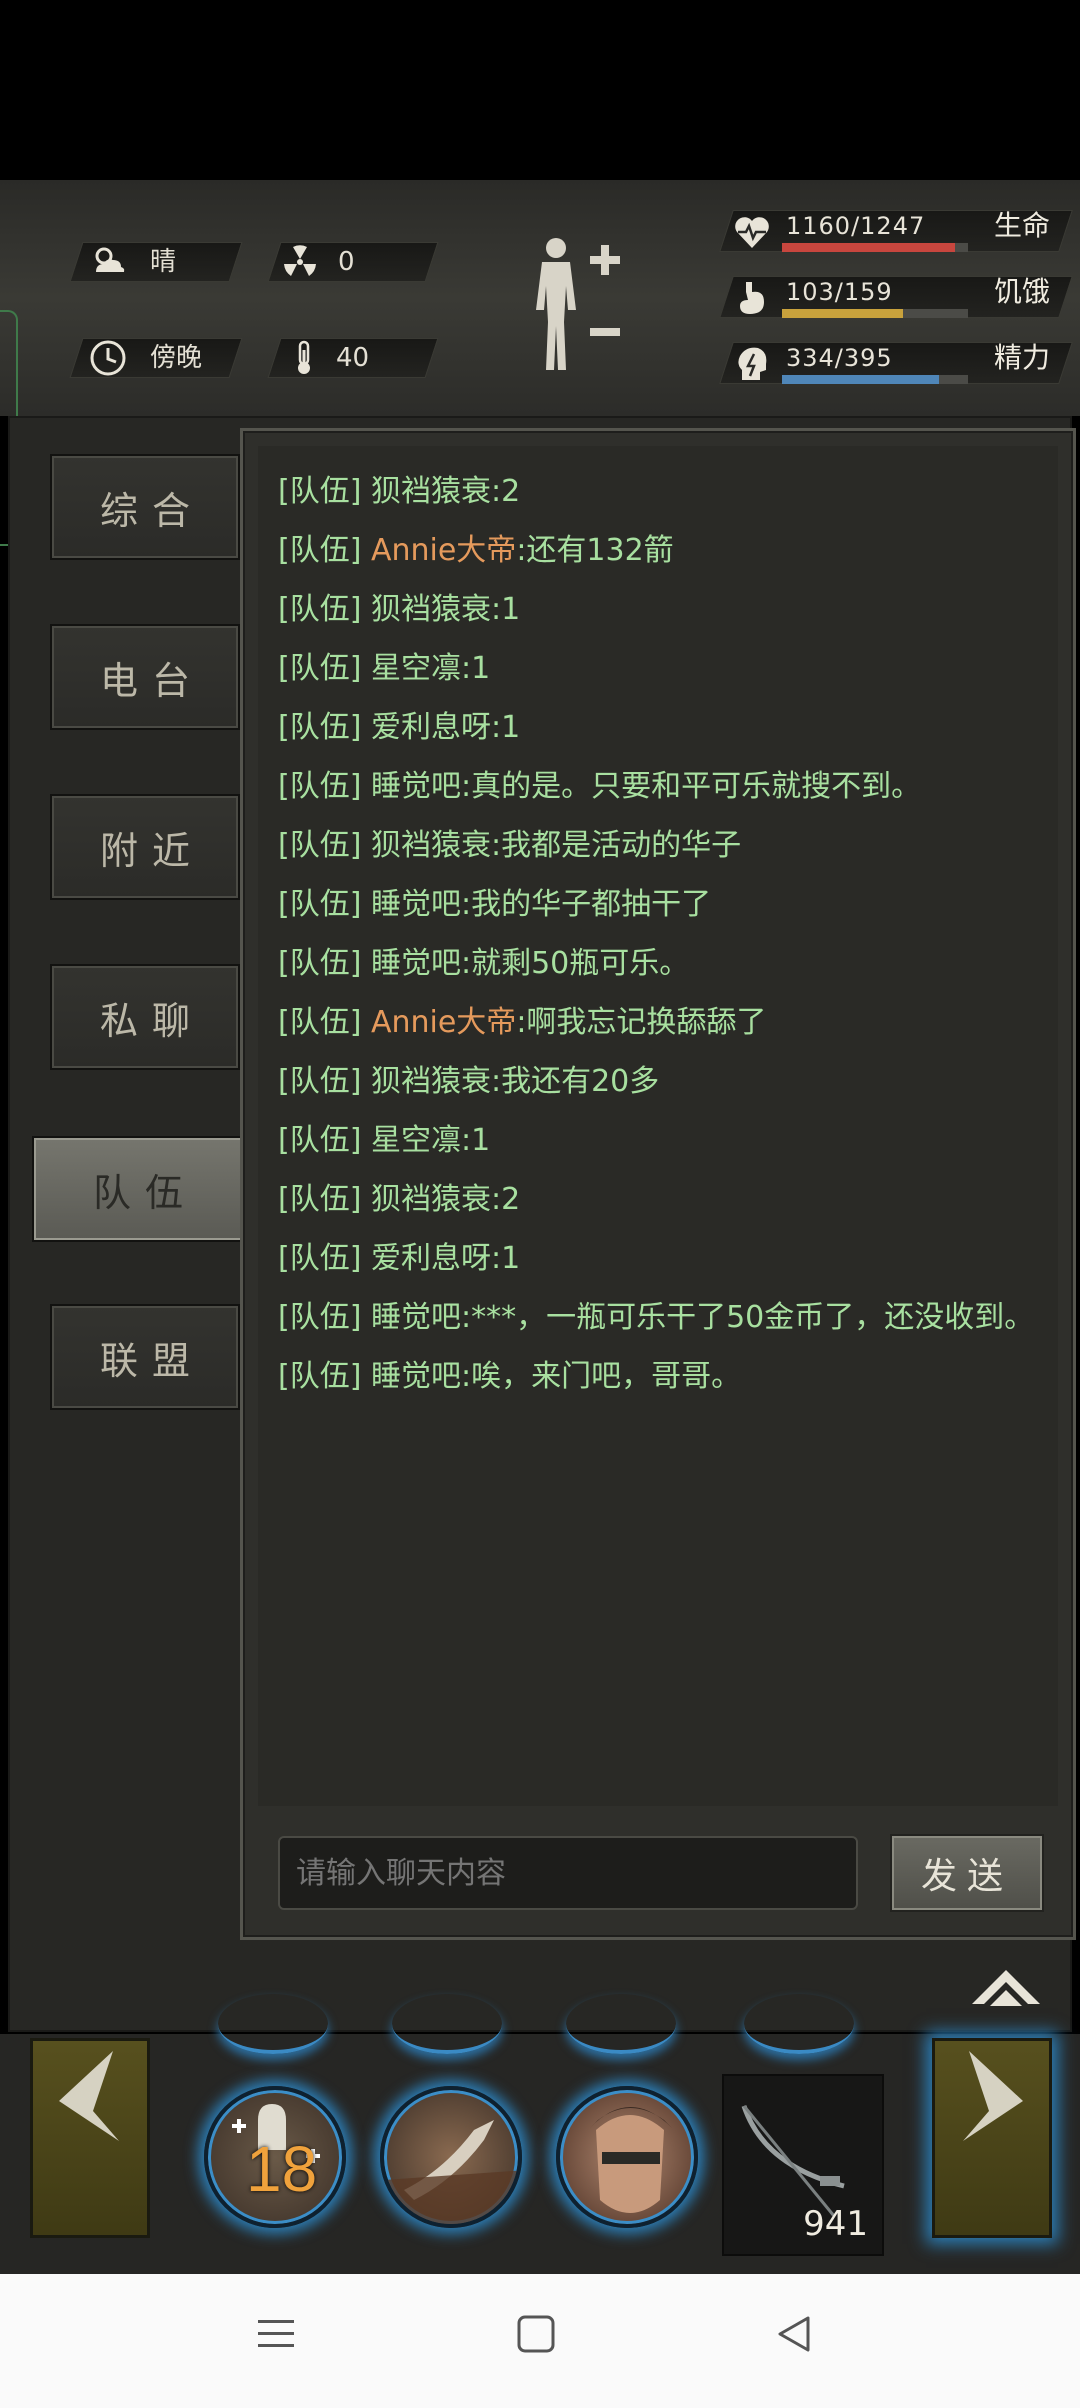  Describe the element at coordinates (346, 262) in the screenshot. I see `radiation-value: 0` at that location.